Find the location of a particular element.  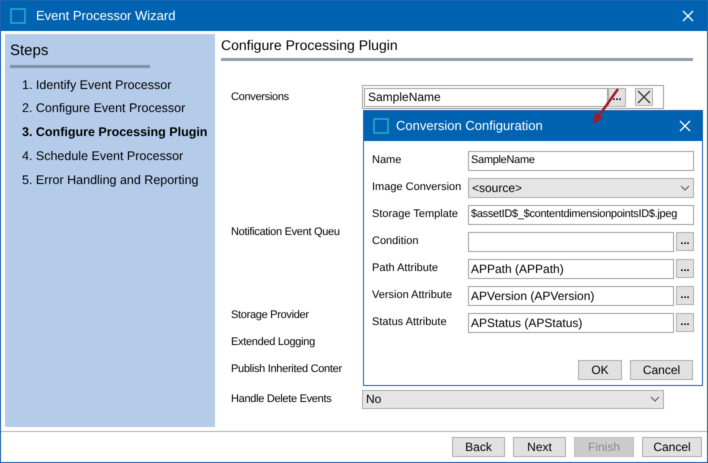

field-label: Storage Template is located at coordinates (416, 214).